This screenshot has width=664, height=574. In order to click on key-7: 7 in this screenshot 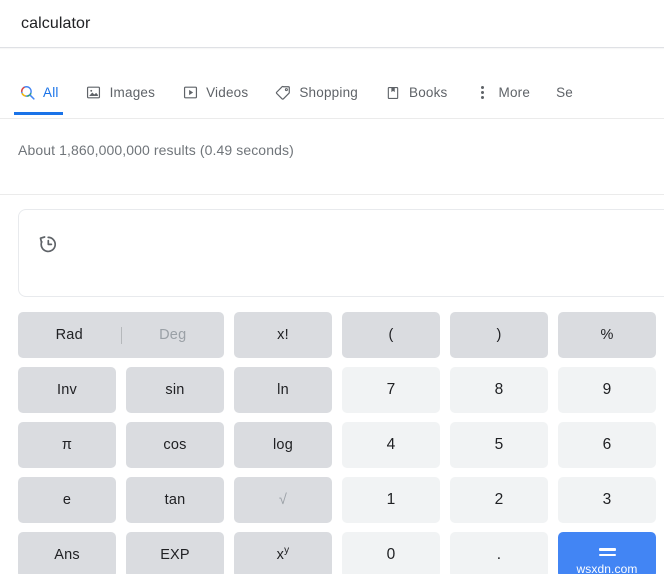, I will do `click(391, 390)`.